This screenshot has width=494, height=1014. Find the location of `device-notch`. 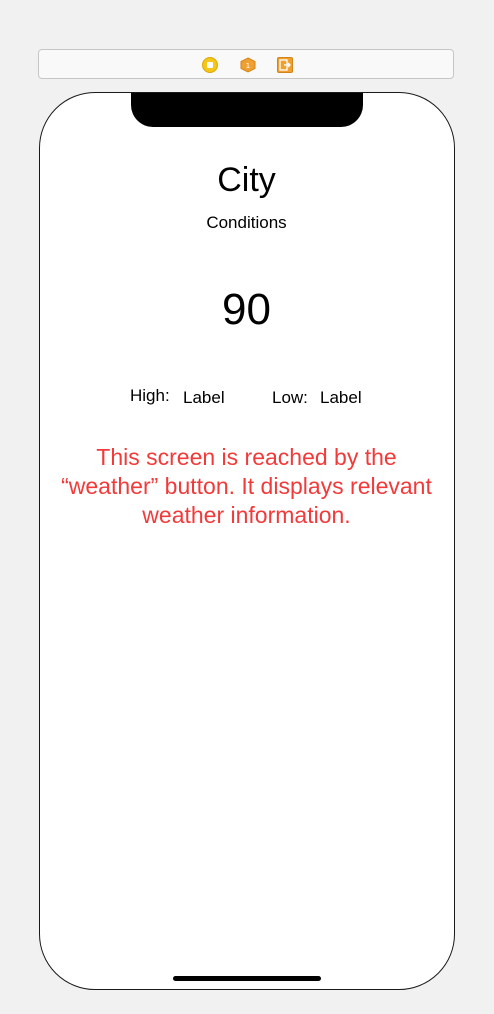

device-notch is located at coordinates (247, 110).